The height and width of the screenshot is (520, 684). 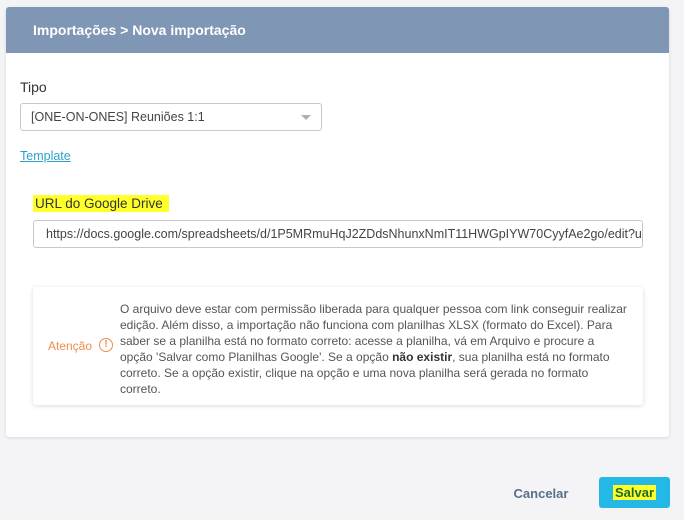 What do you see at coordinates (106, 345) in the screenshot?
I see `exclamation-circle-icon: !` at bounding box center [106, 345].